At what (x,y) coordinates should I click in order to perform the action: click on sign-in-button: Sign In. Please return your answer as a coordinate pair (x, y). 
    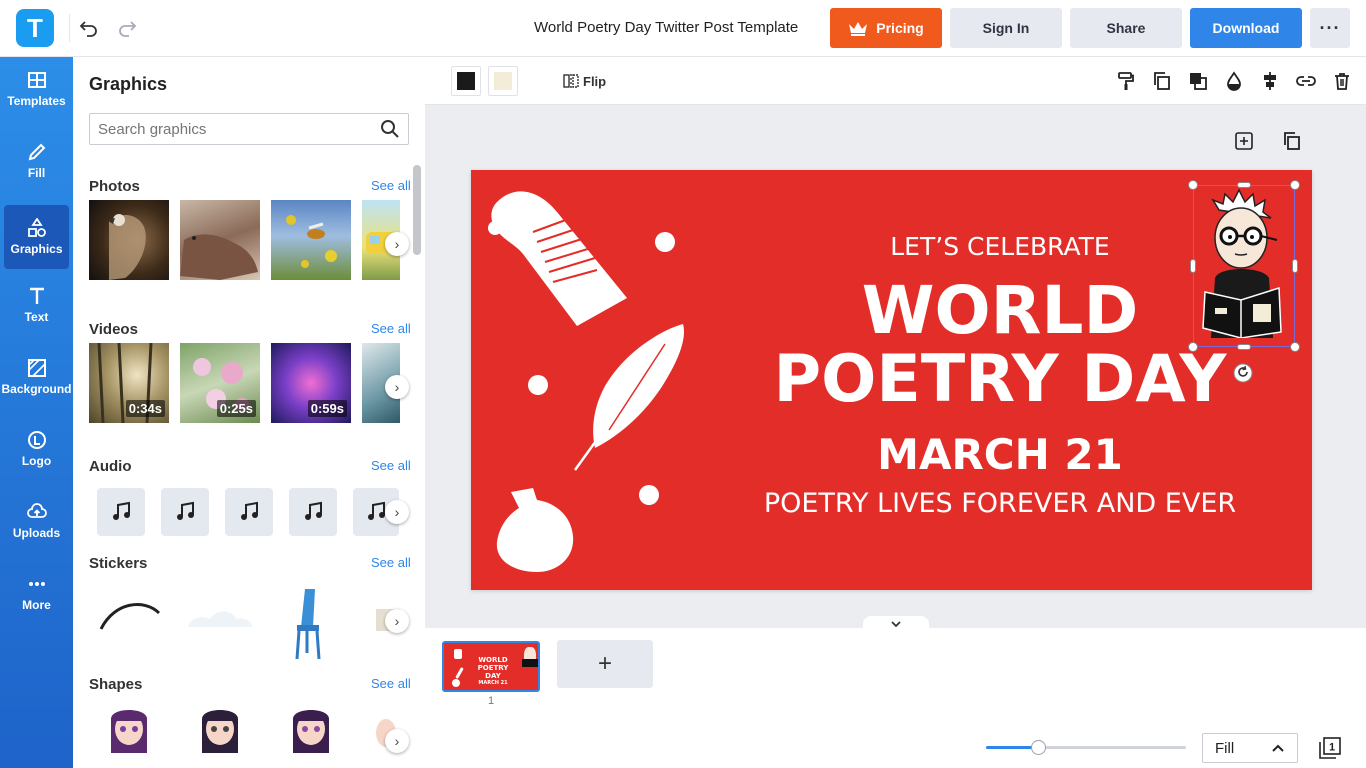
    Looking at the image, I should click on (1006, 28).